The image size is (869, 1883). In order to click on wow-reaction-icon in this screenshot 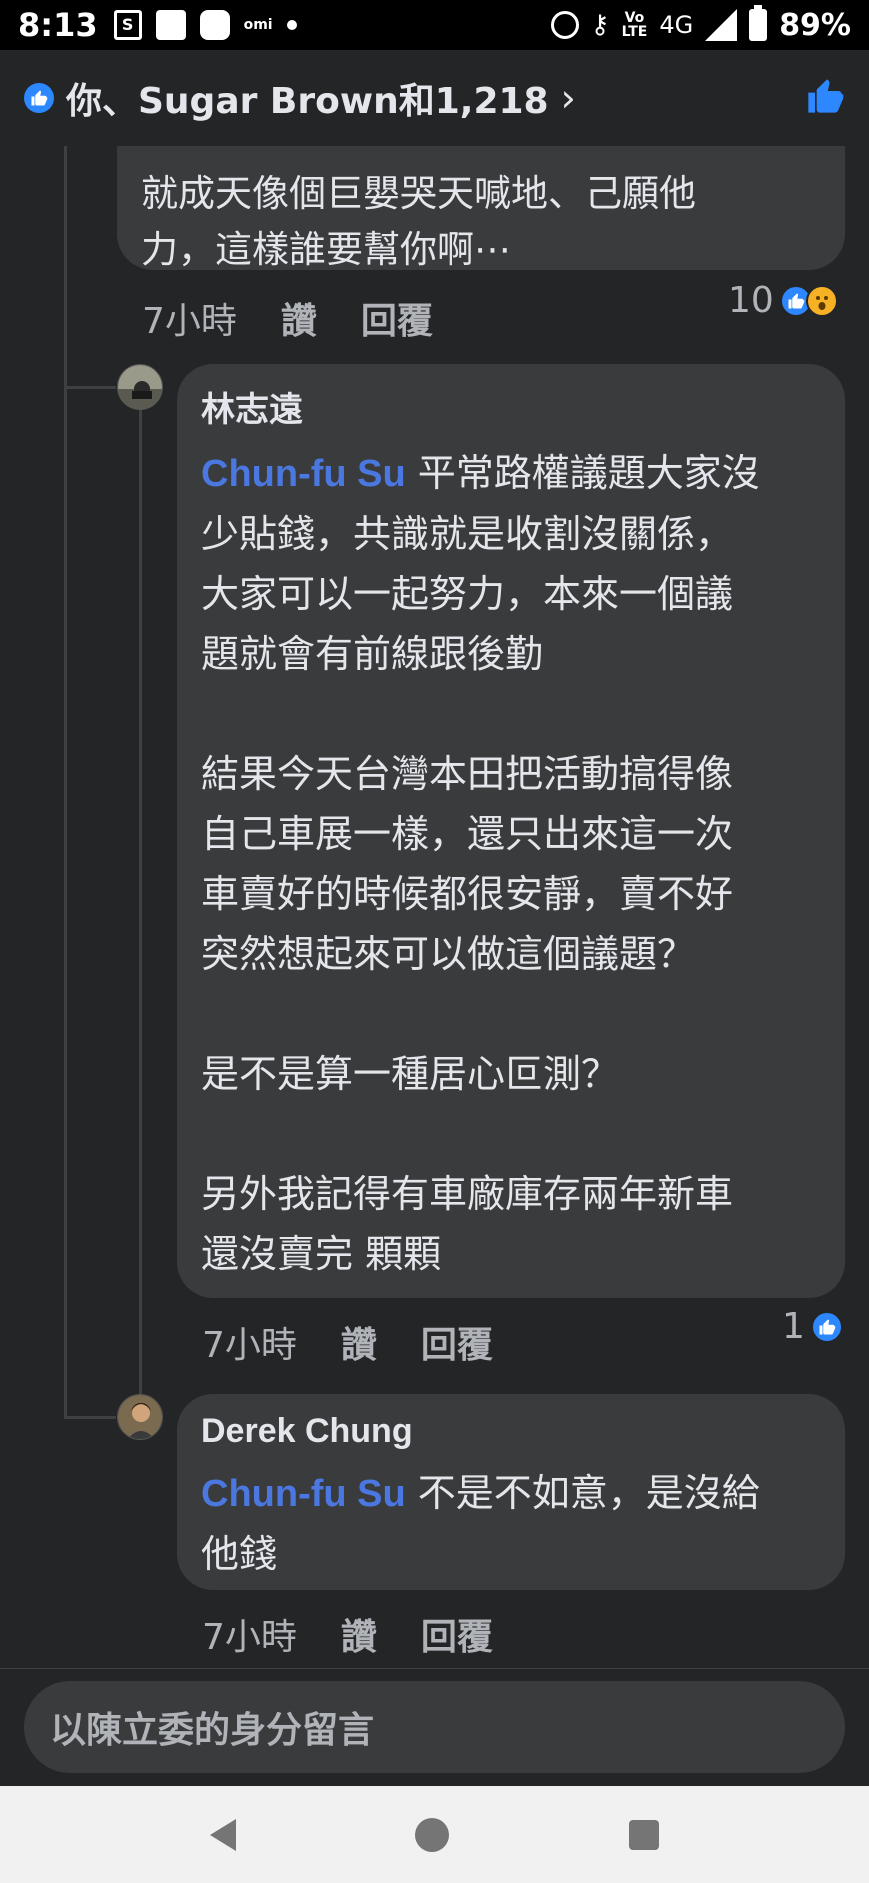, I will do `click(821, 300)`.